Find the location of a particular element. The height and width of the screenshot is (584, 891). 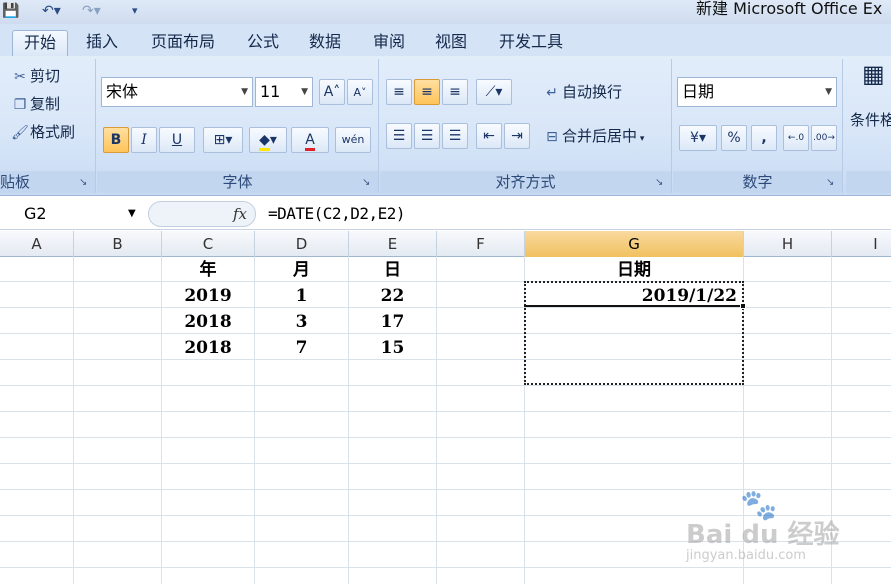

merge-center-button: ⊟ 合并后居中 ▾ is located at coordinates (593, 137).